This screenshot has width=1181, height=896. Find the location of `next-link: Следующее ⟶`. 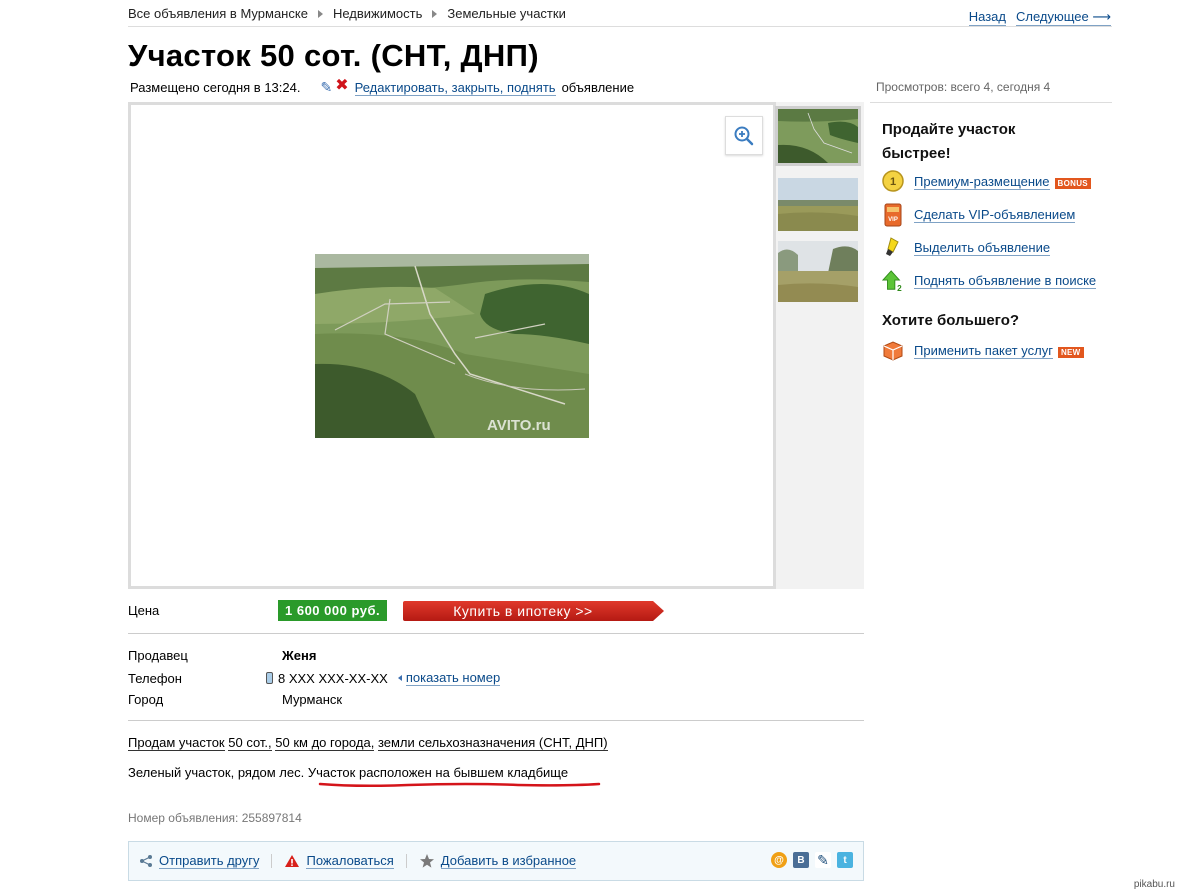

next-link: Следующее ⟶ is located at coordinates (1063, 17).